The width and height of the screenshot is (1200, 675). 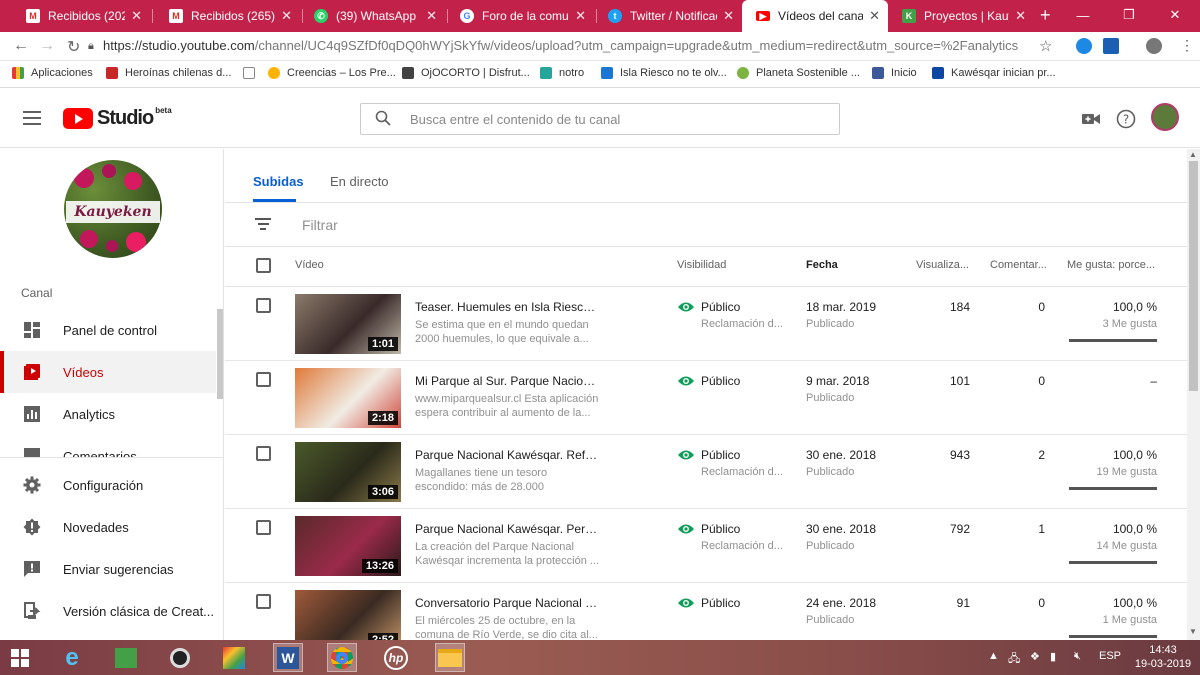 I want to click on paint-app-icon, so click(x=234, y=657).